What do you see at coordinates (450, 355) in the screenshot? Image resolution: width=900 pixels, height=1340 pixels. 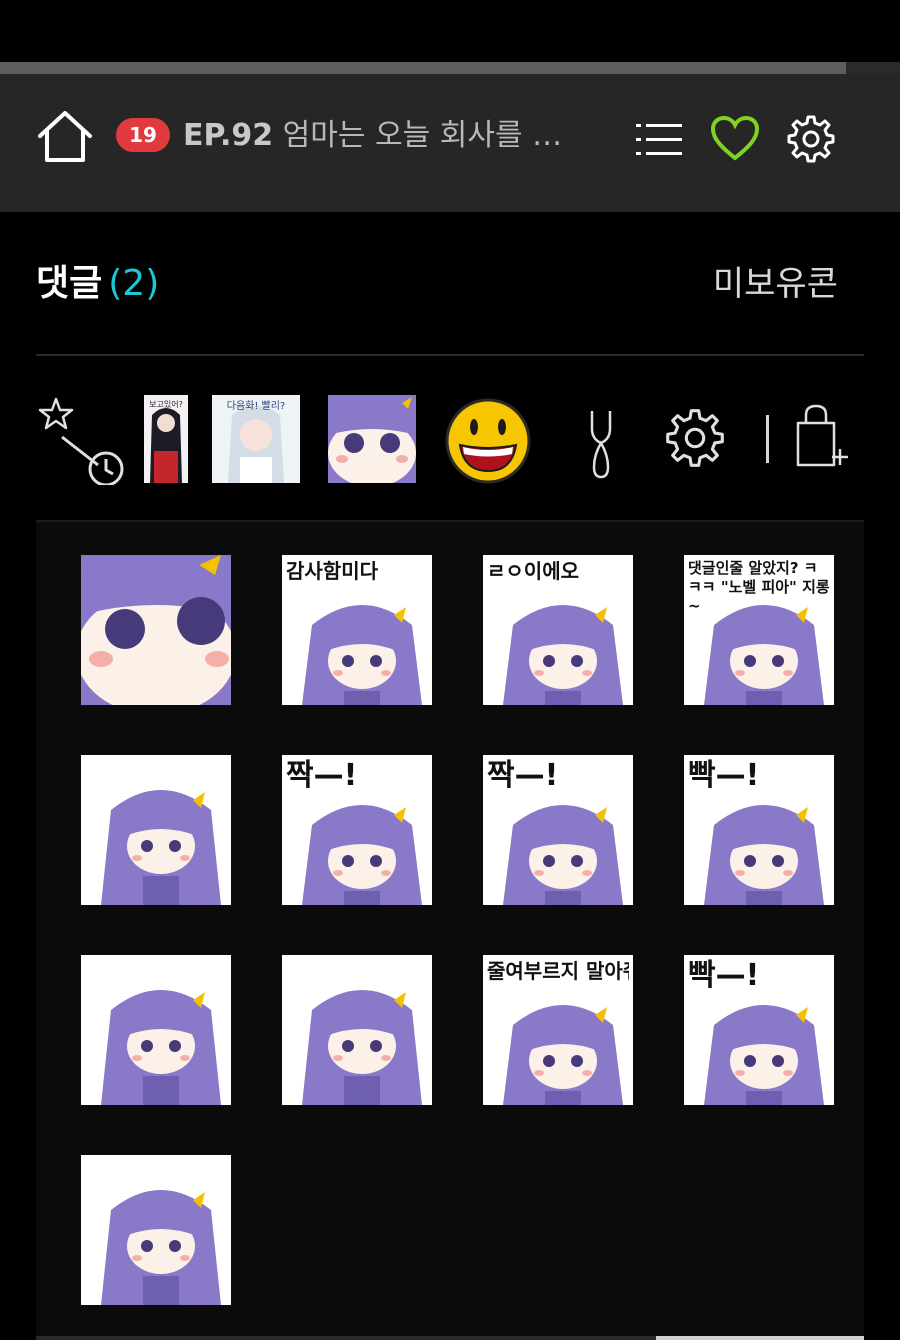 I see `divider` at bounding box center [450, 355].